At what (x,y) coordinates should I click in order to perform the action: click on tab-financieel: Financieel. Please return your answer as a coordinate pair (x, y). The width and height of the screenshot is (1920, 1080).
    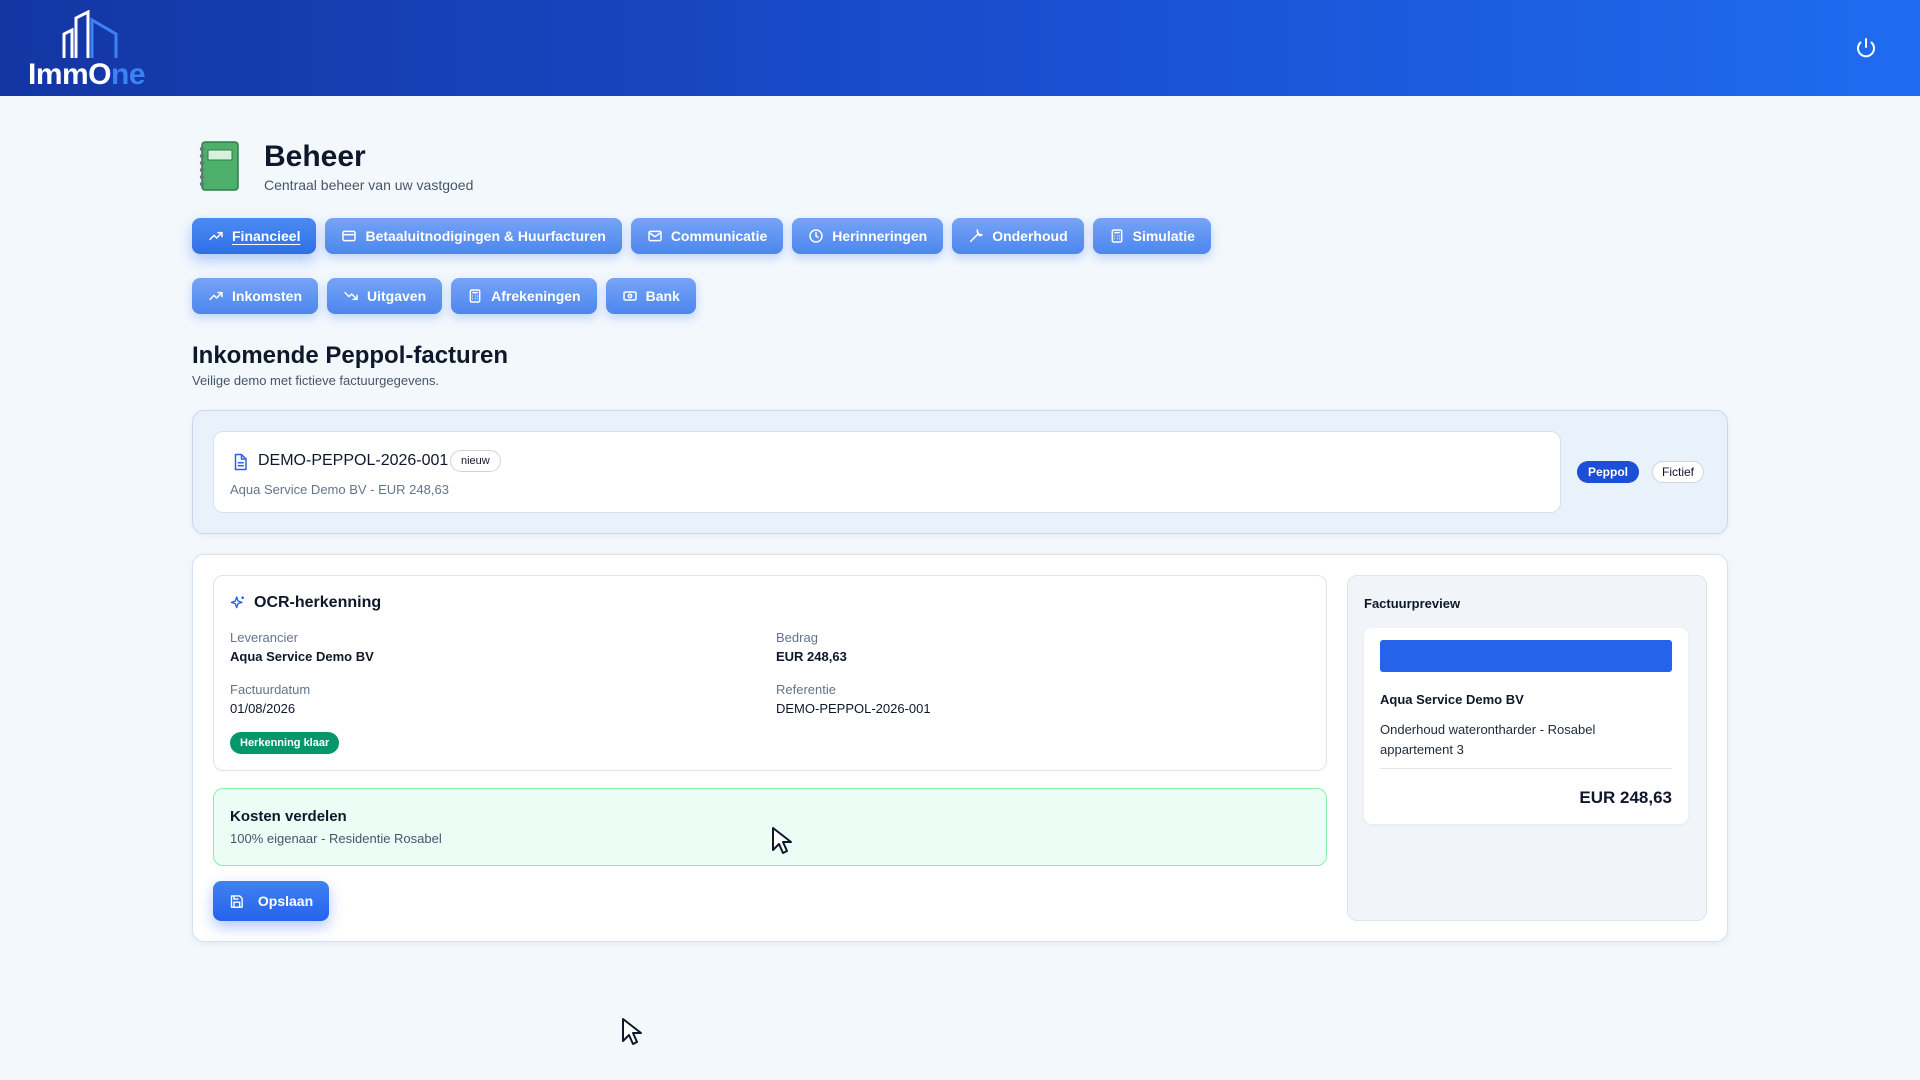
    Looking at the image, I should click on (254, 236).